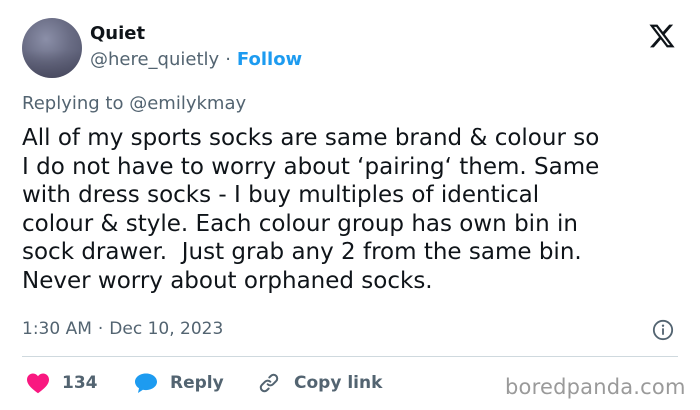 Image resolution: width=700 pixels, height=410 pixels. Describe the element at coordinates (73, 103) in the screenshot. I see `replying-prefix: Replying to` at that location.